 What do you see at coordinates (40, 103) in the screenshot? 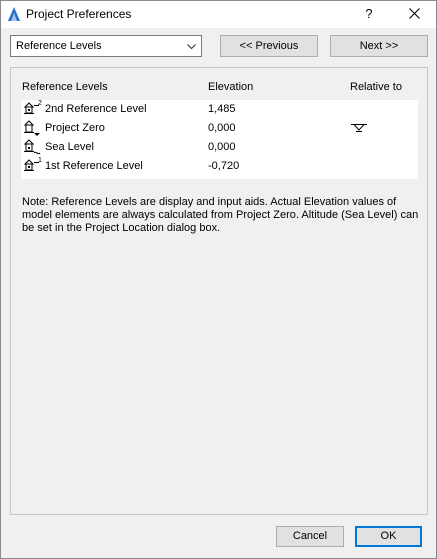
I see `svg-text: 2` at bounding box center [40, 103].